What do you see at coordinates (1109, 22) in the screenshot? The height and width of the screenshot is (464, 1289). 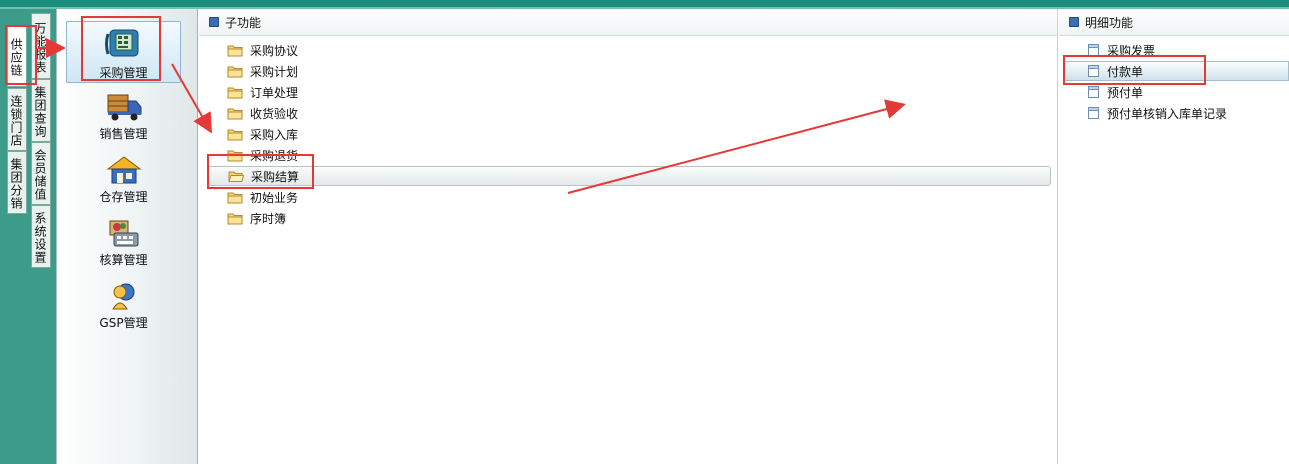 I see `detail-function-title: 明细功能` at bounding box center [1109, 22].